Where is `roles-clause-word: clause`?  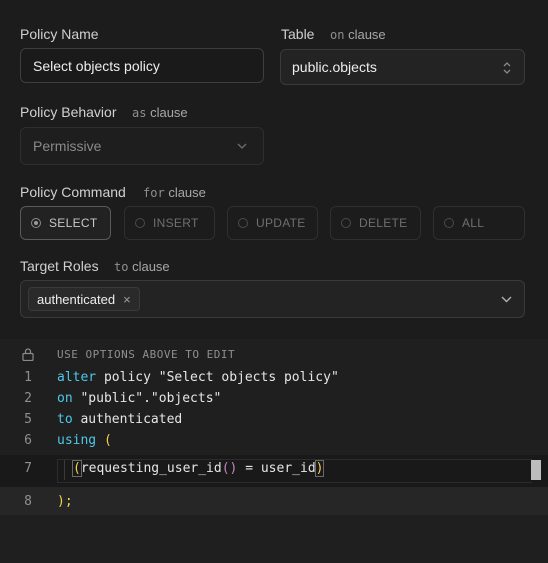
roles-clause-word: clause is located at coordinates (151, 266).